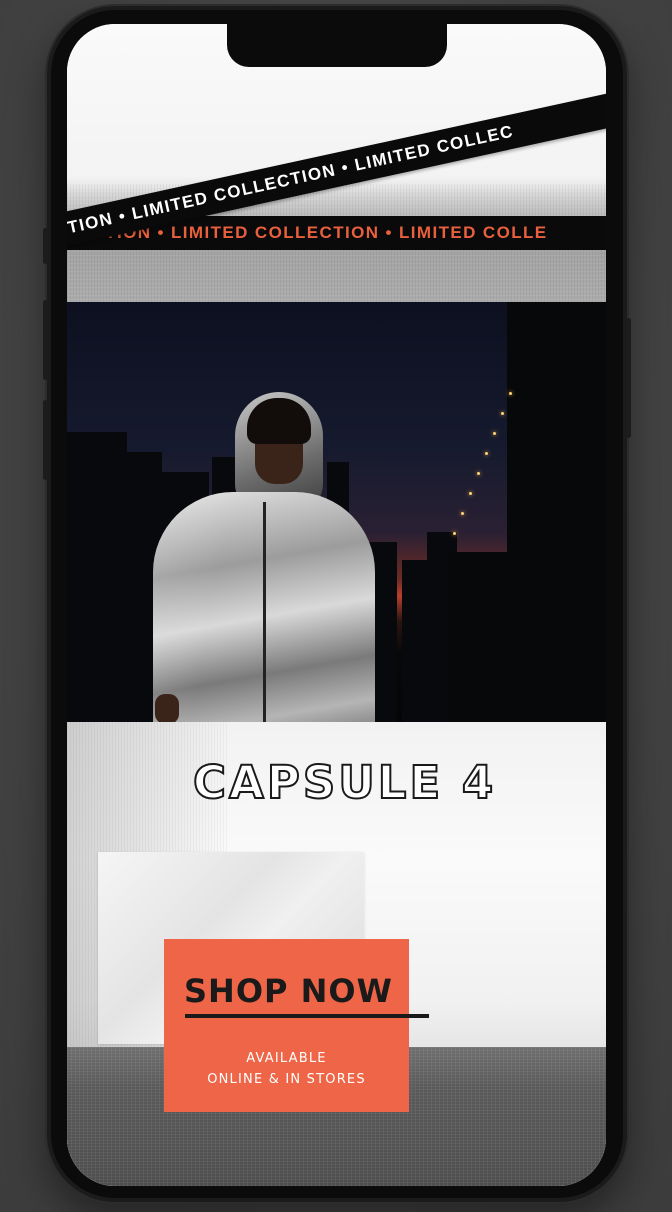 The image size is (672, 1212). Describe the element at coordinates (286, 1069) in the screenshot. I see `availability-text: AVAILABLE ONLINE & IN STORES` at that location.